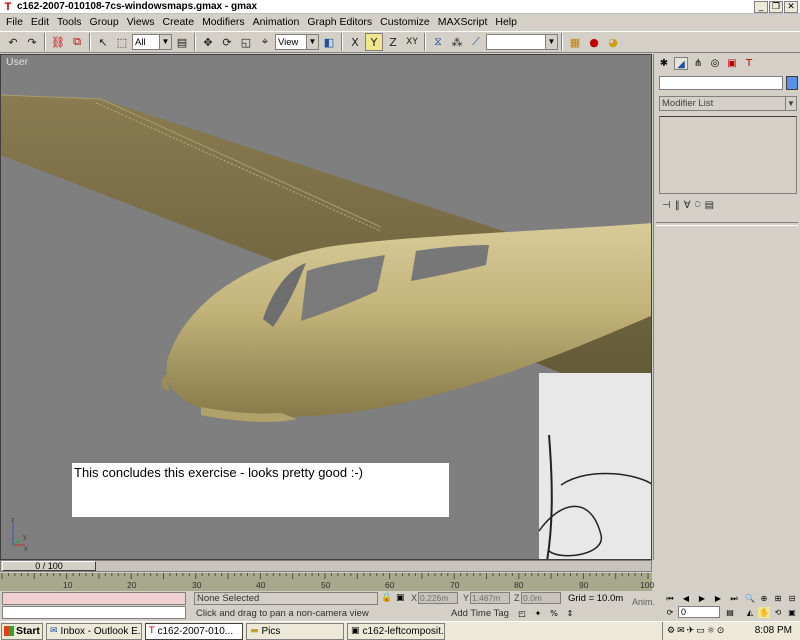  Describe the element at coordinates (490, 598) in the screenshot. I see `y-coord-field: 1.467m` at that location.